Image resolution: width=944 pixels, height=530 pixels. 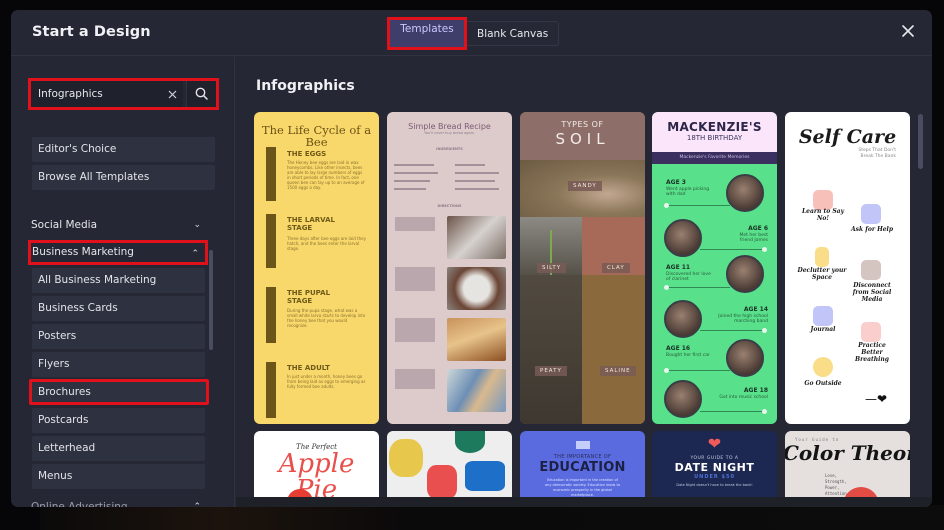 What do you see at coordinates (271, 390) in the screenshot?
I see `stage-tab` at bounding box center [271, 390].